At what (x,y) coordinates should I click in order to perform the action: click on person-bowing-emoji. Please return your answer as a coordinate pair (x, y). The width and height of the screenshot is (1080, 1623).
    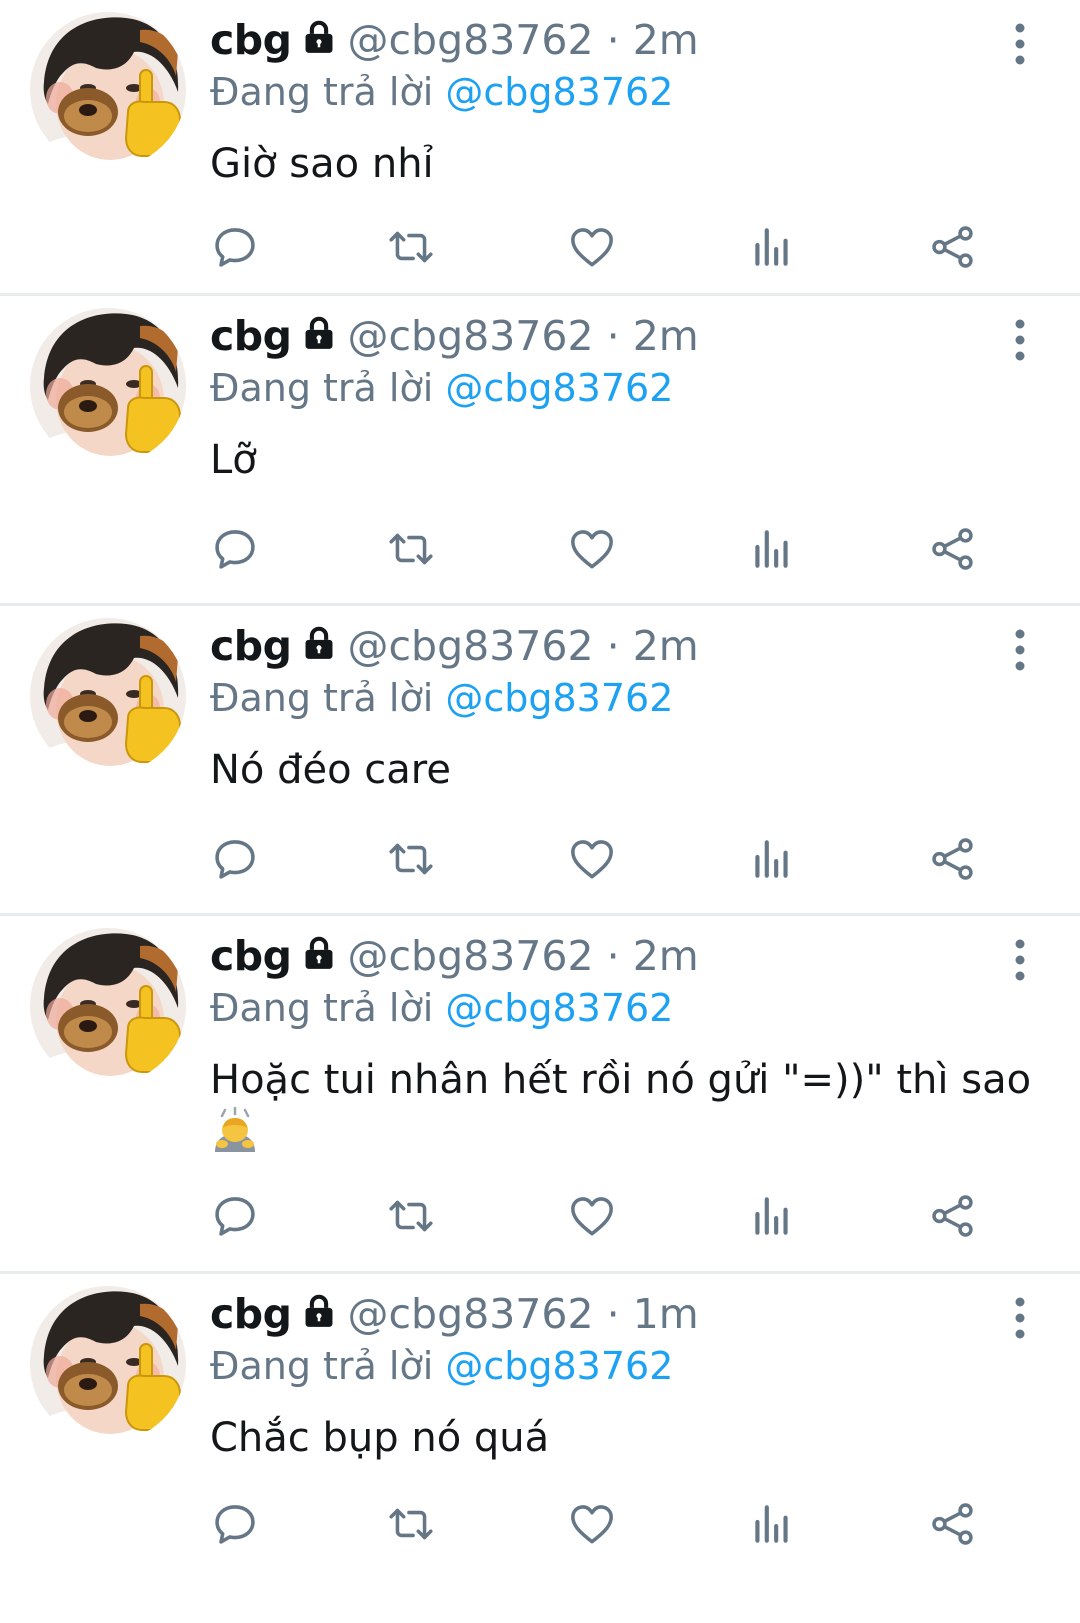
    Looking at the image, I should click on (235, 1137).